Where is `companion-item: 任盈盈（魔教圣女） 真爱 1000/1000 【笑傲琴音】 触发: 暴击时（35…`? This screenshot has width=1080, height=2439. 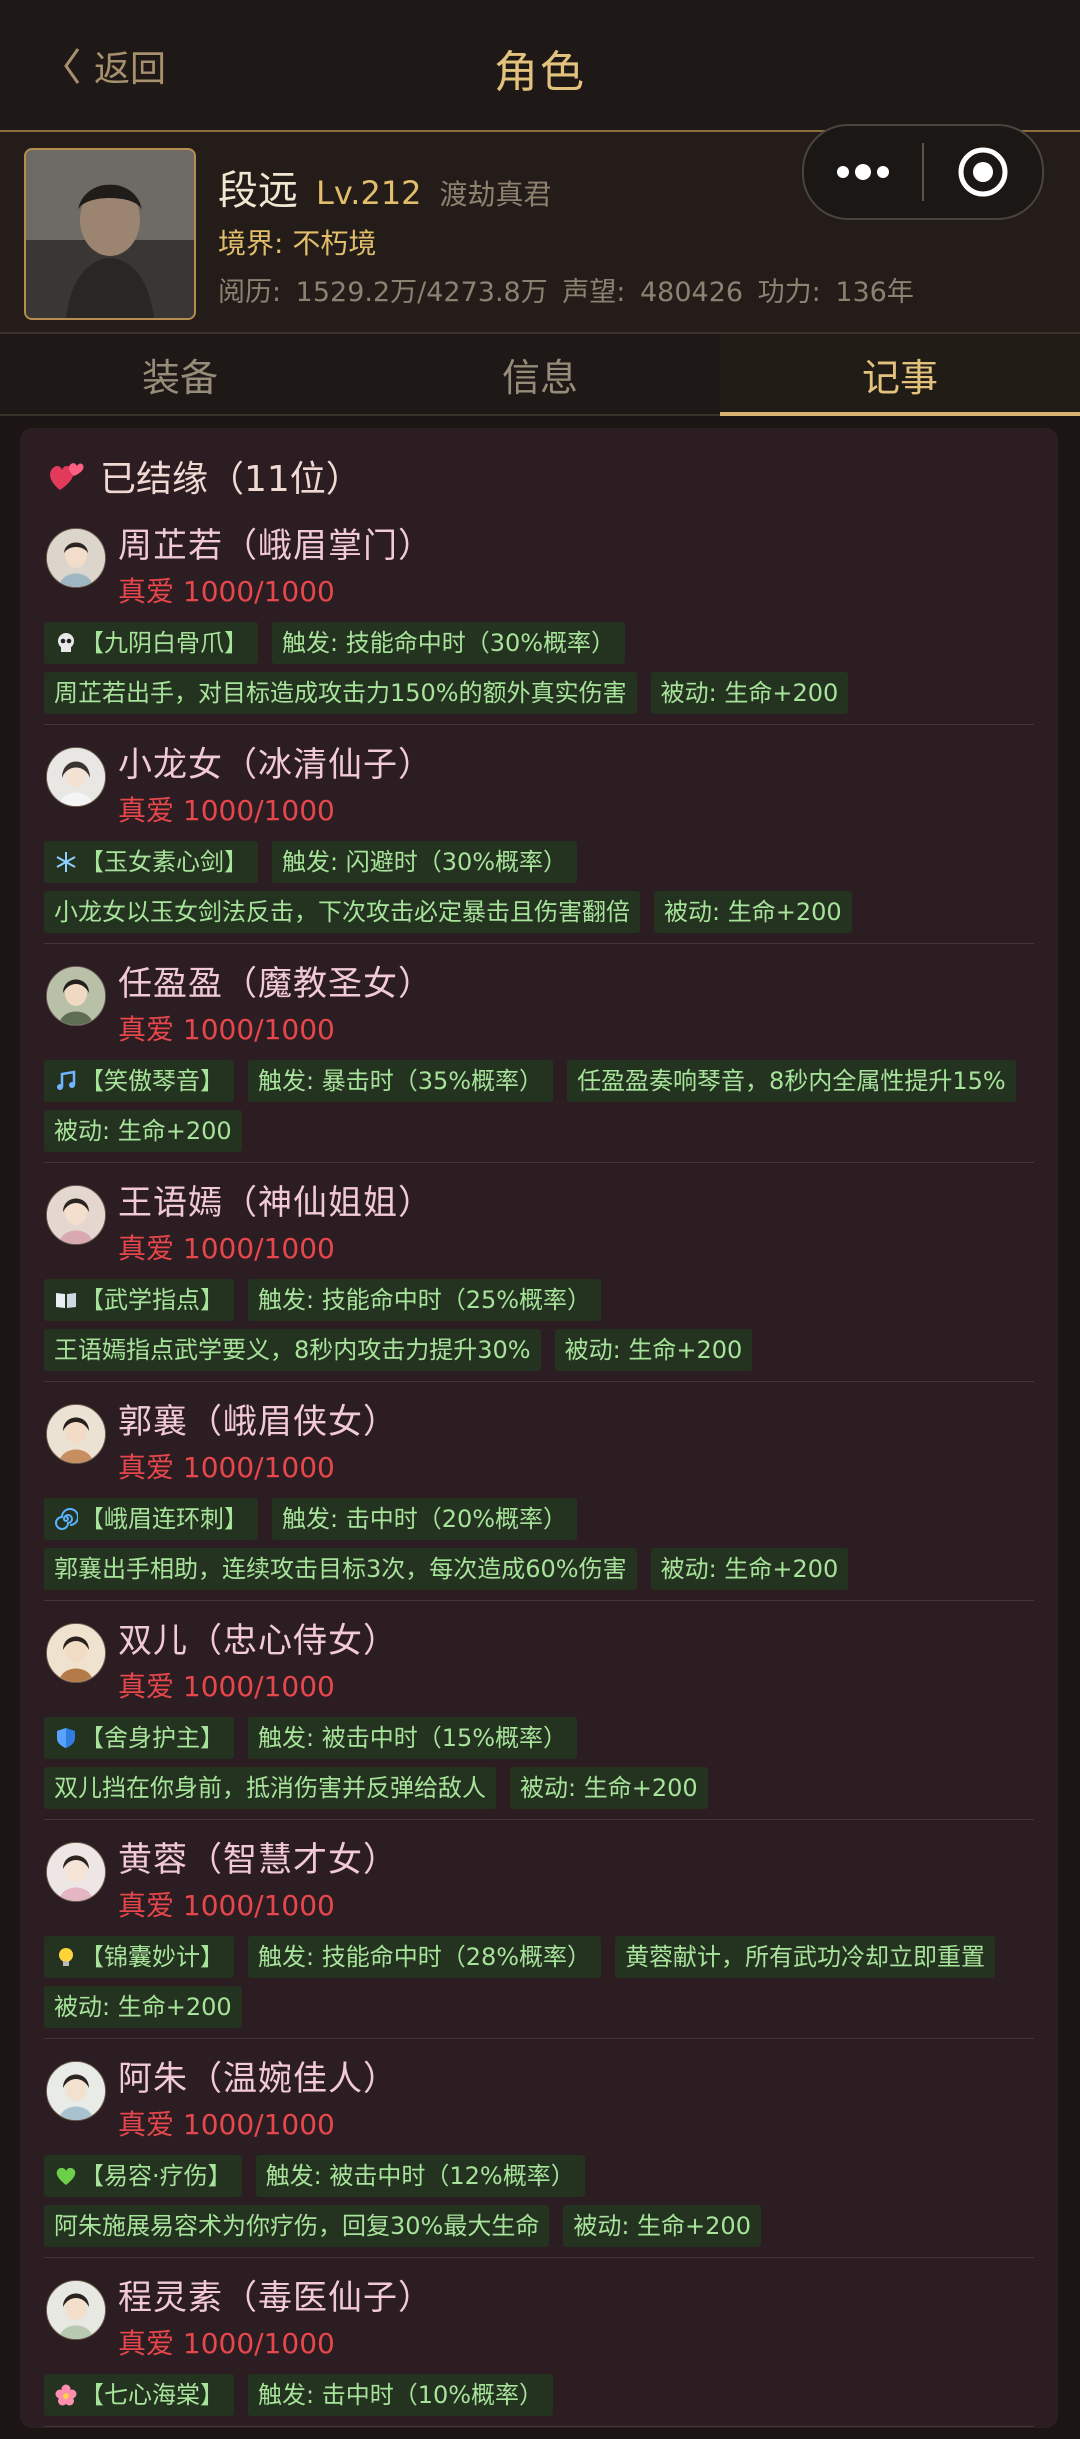 companion-item: 任盈盈（魔教圣女） 真爱 1000/1000 【笑傲琴音】 触发: 暴击时（35… is located at coordinates (539, 1059).